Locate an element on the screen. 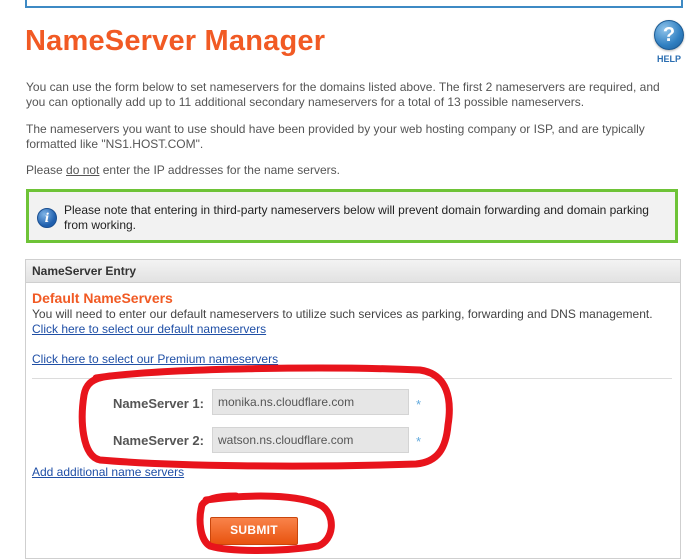  question-circle-icon: ? is located at coordinates (669, 35).